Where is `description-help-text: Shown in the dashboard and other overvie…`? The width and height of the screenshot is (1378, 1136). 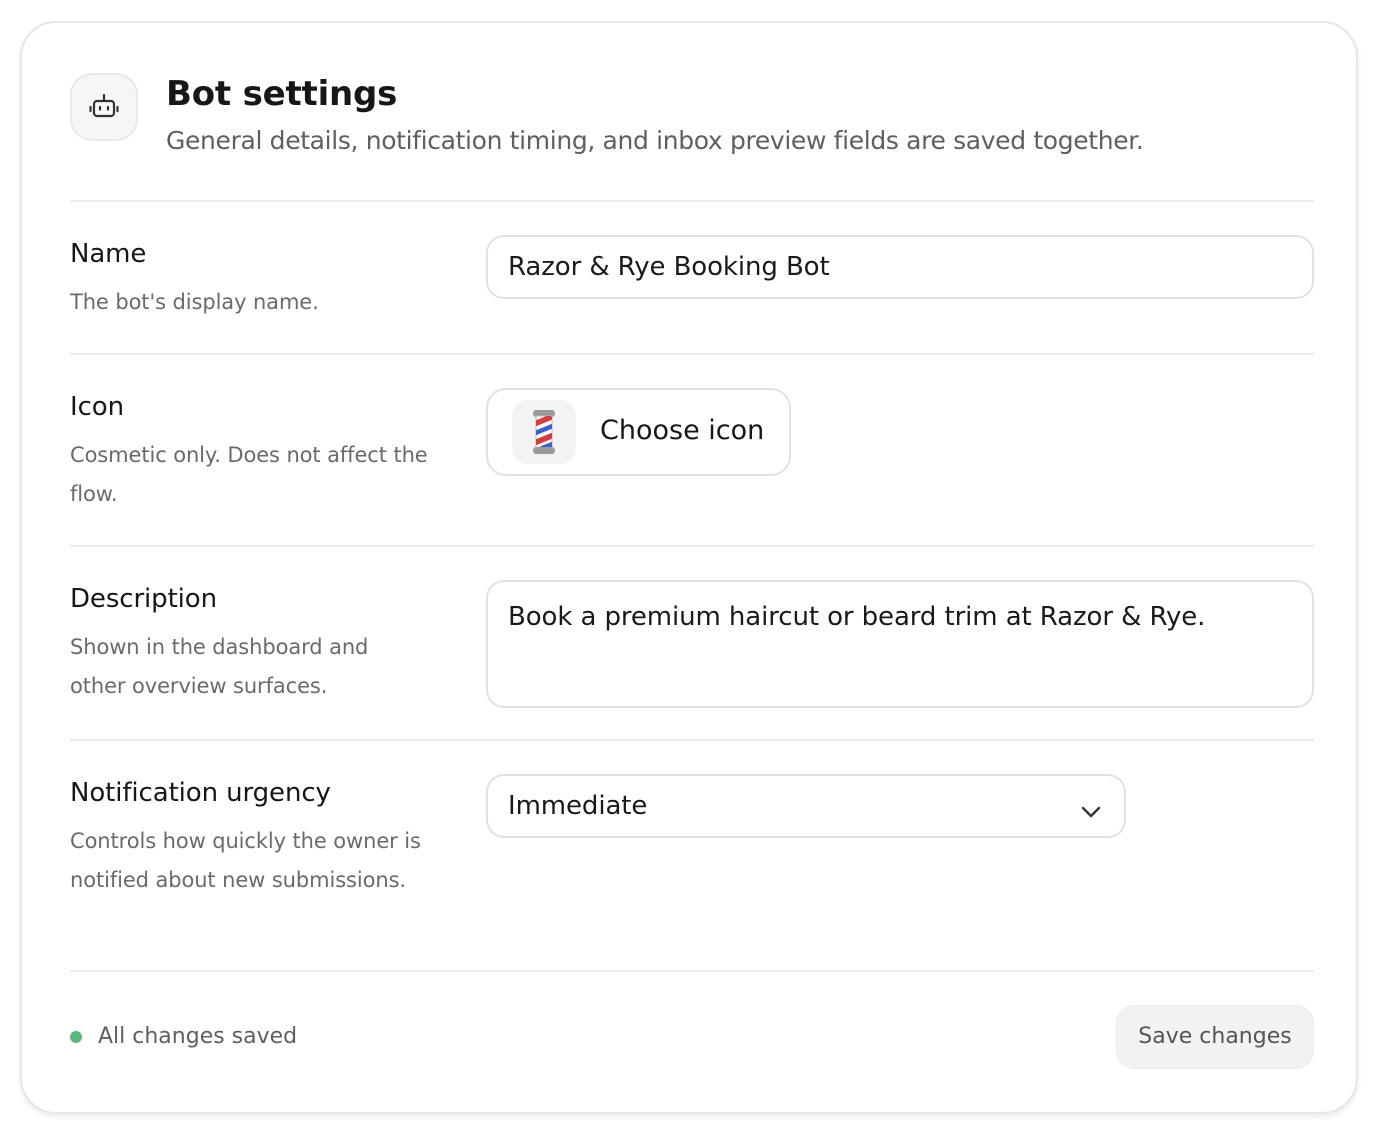
description-help-text: Shown in the dashboard and other overvie… is located at coordinates (219, 666).